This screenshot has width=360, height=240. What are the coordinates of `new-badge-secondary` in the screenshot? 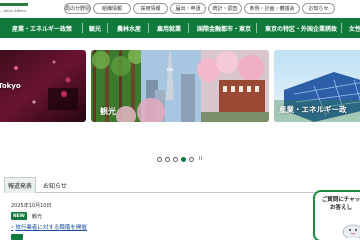 It's located at (17, 237).